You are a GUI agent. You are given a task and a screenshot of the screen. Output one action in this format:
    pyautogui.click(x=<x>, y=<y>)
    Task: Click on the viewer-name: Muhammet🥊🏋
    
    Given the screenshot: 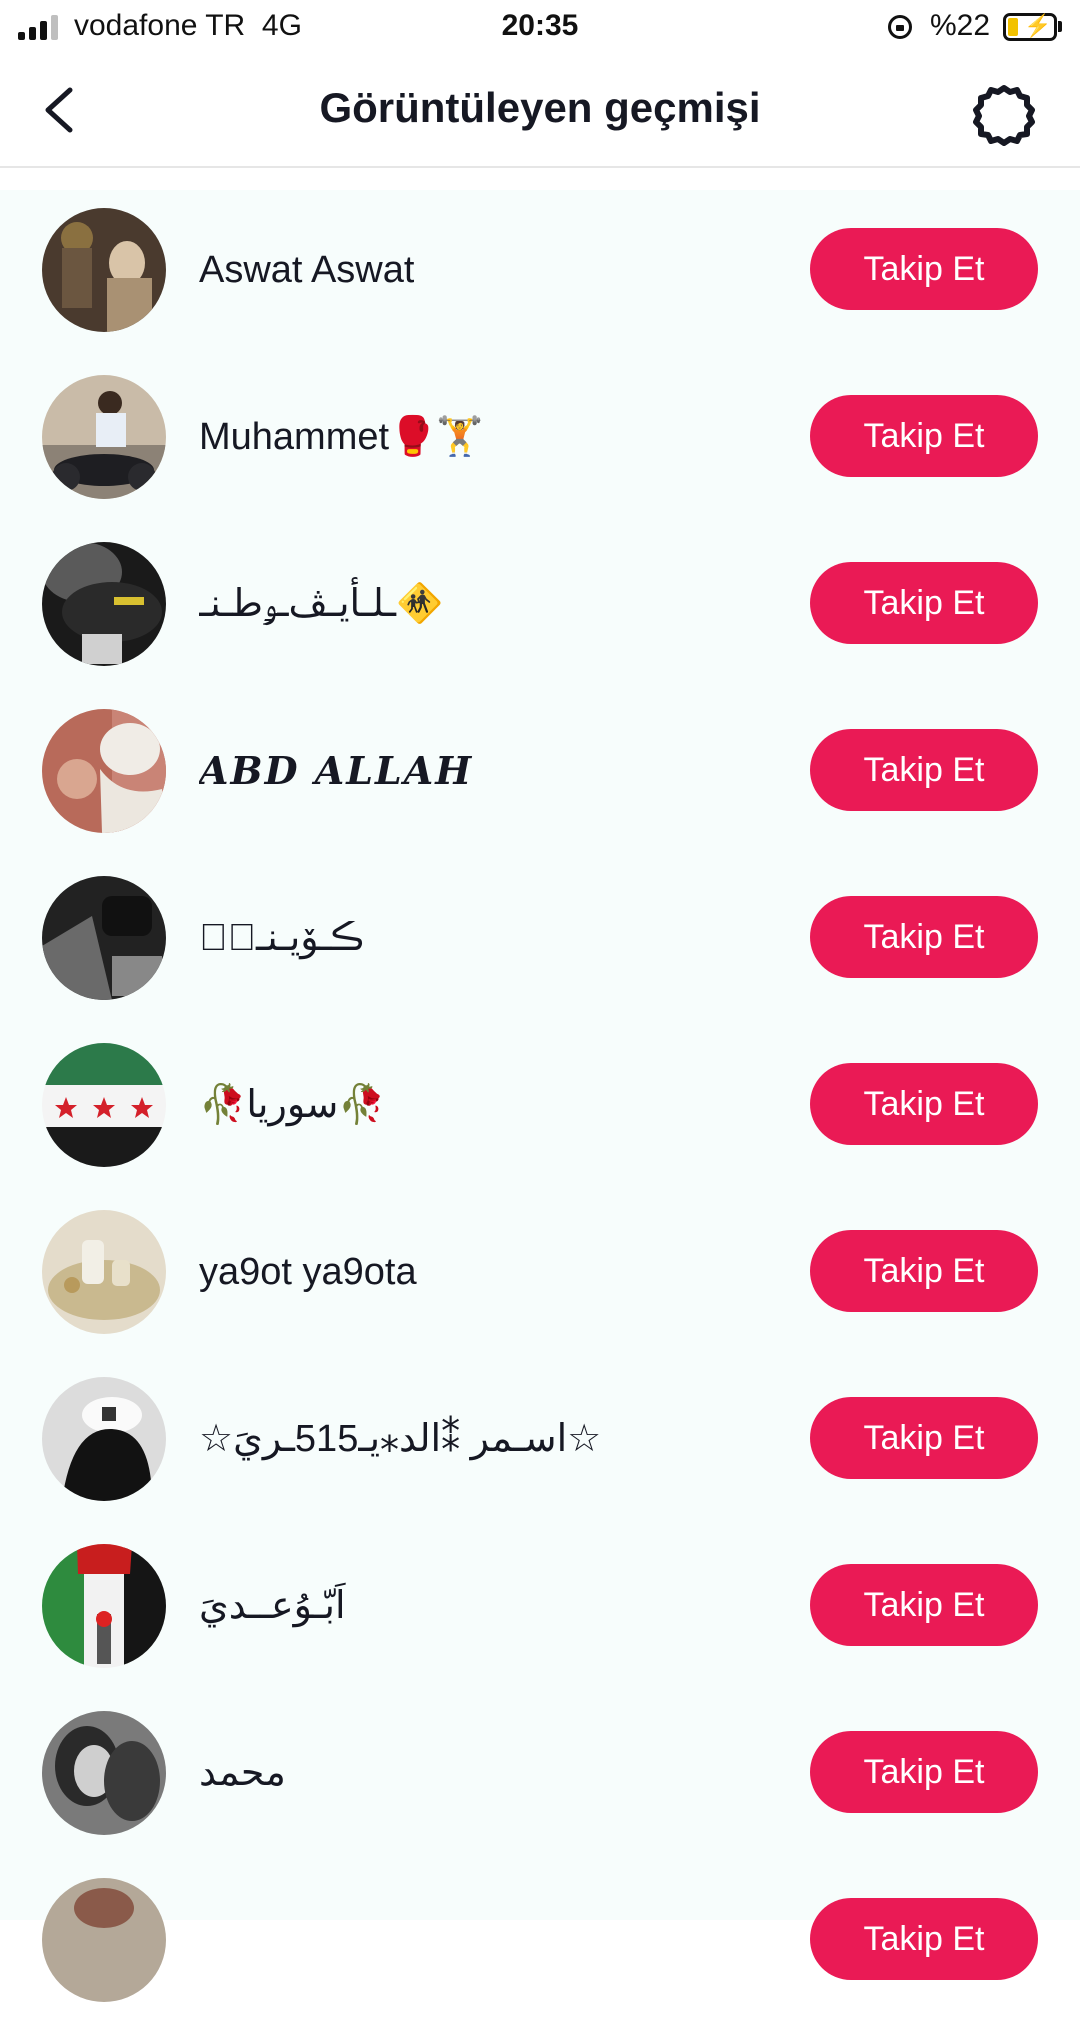 What is the action you would take?
    pyautogui.click(x=341, y=437)
    